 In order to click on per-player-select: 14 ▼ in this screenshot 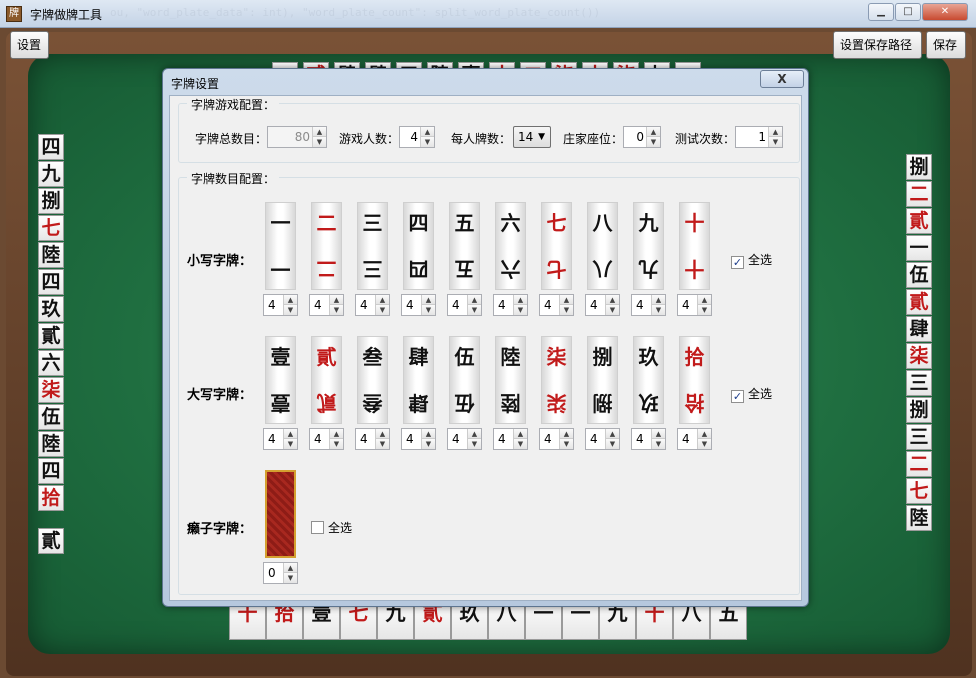, I will do `click(532, 137)`.